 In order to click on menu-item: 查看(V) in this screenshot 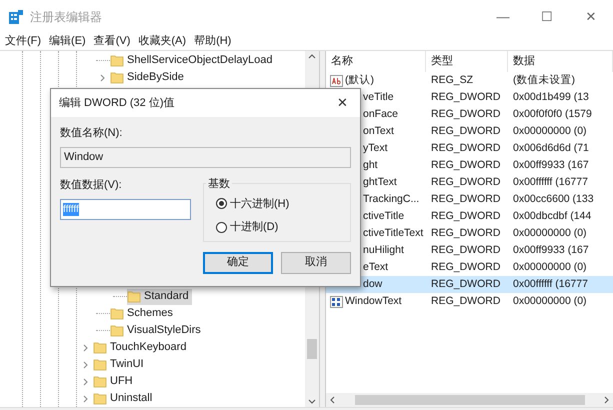, I will do `click(112, 41)`.